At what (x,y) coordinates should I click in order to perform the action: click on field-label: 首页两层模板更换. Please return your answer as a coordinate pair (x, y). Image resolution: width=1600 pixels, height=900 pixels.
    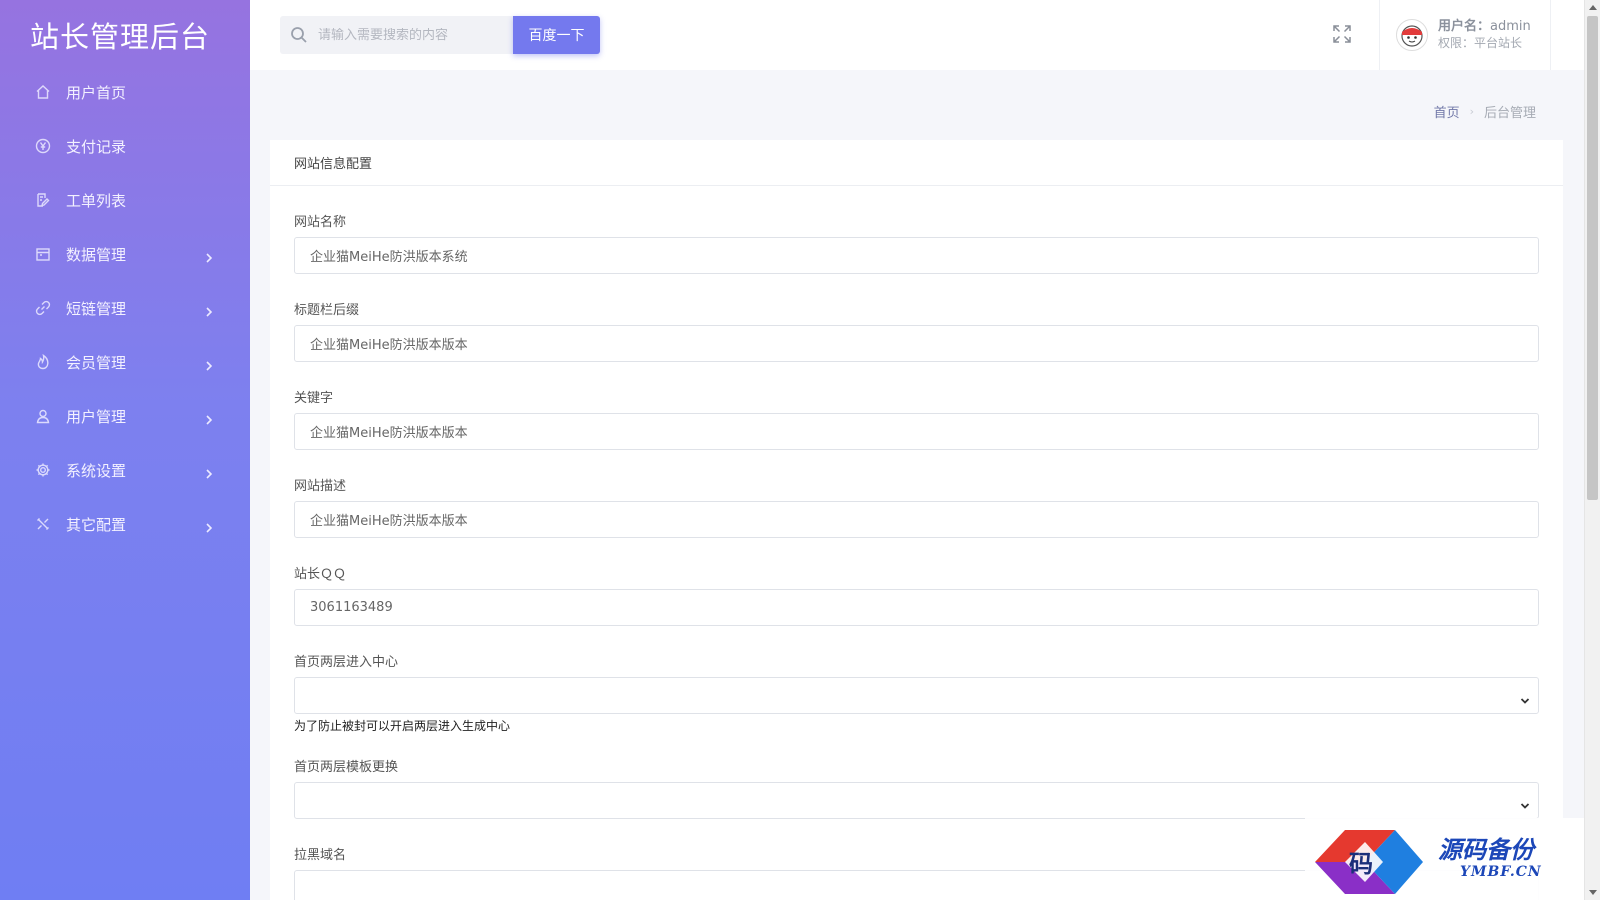
    Looking at the image, I should click on (346, 767).